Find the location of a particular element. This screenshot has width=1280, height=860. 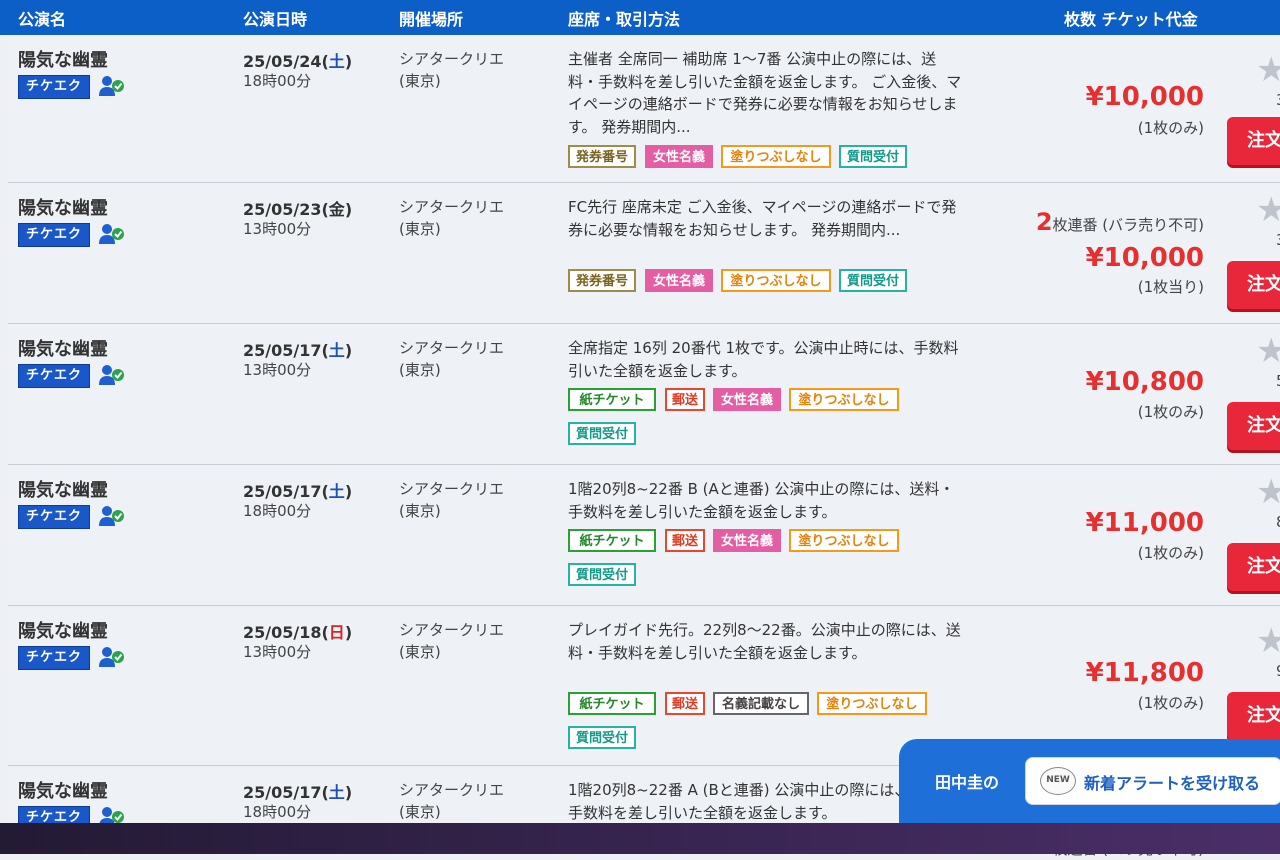

event-date: 25/05/23(金) is located at coordinates (298, 209).